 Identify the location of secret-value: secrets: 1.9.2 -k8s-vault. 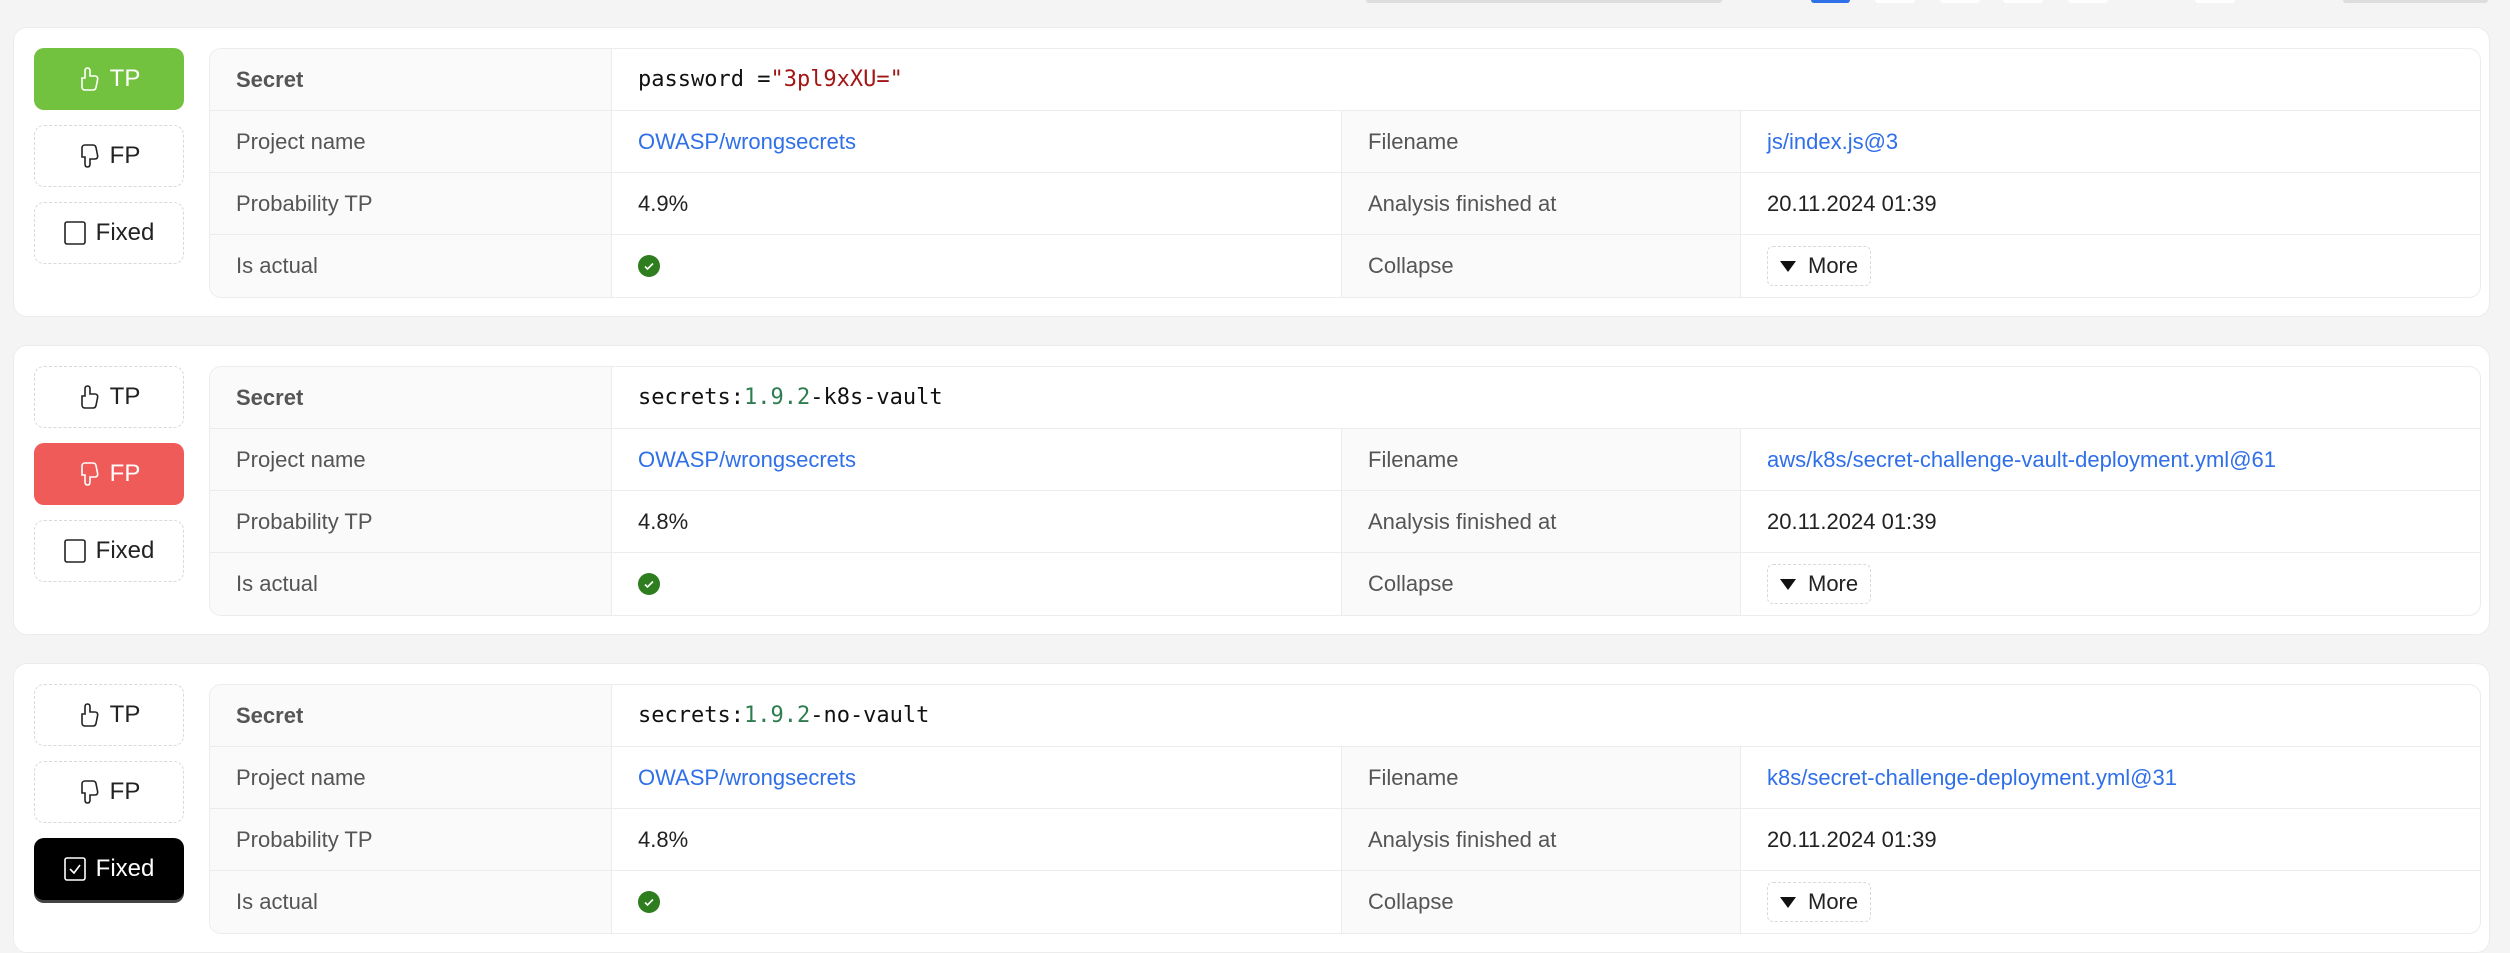
(1546, 397).